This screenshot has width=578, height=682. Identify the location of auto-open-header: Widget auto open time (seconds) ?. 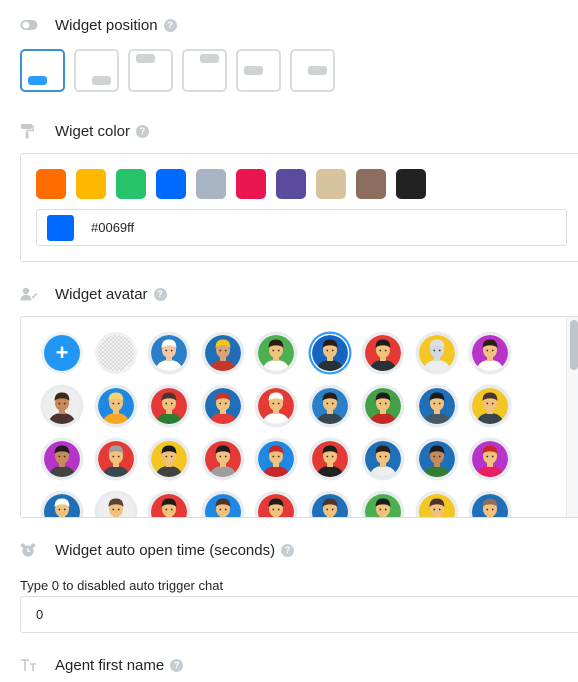
(157, 550).